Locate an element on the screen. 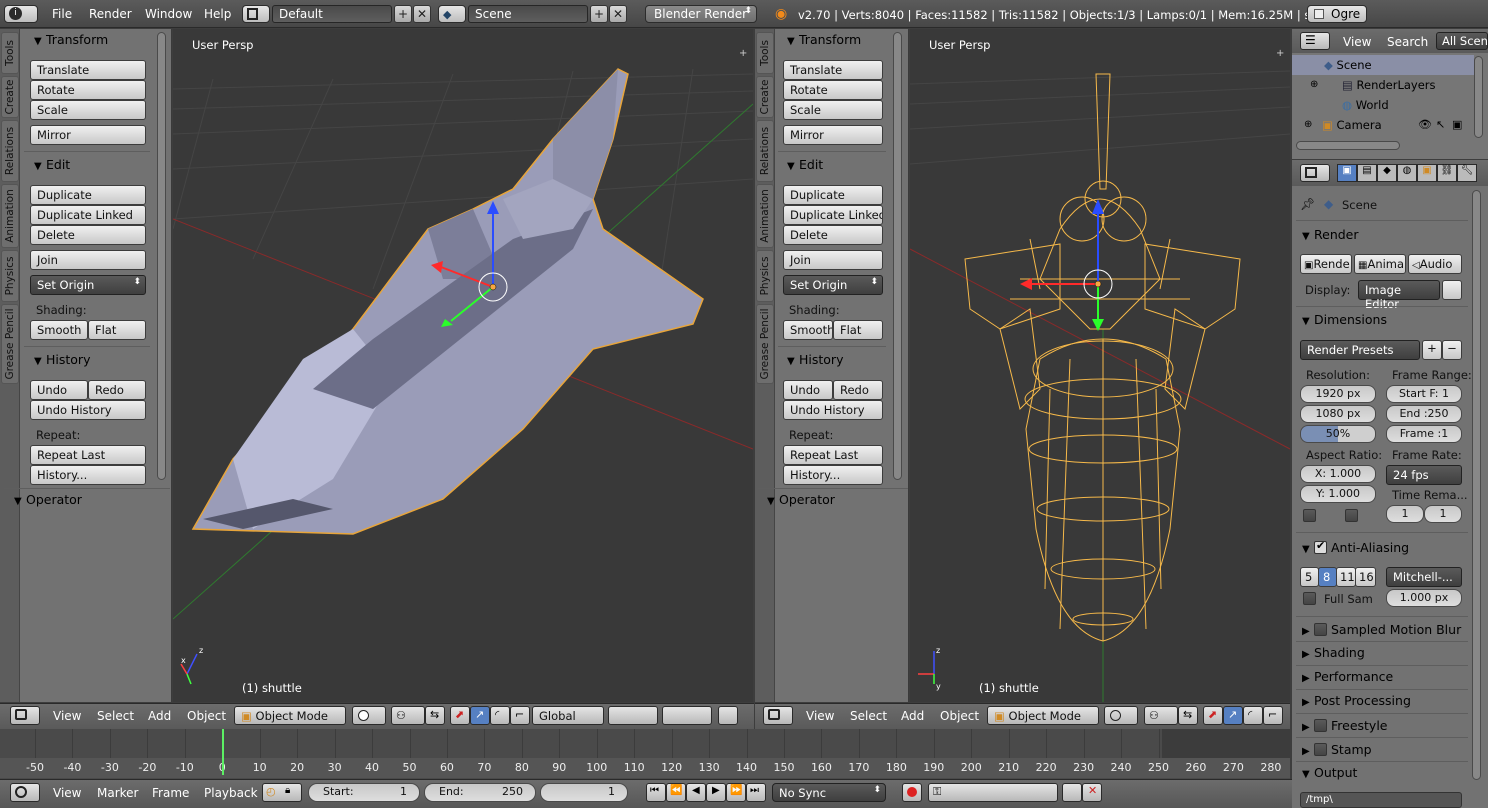  record-button is located at coordinates (912, 792).